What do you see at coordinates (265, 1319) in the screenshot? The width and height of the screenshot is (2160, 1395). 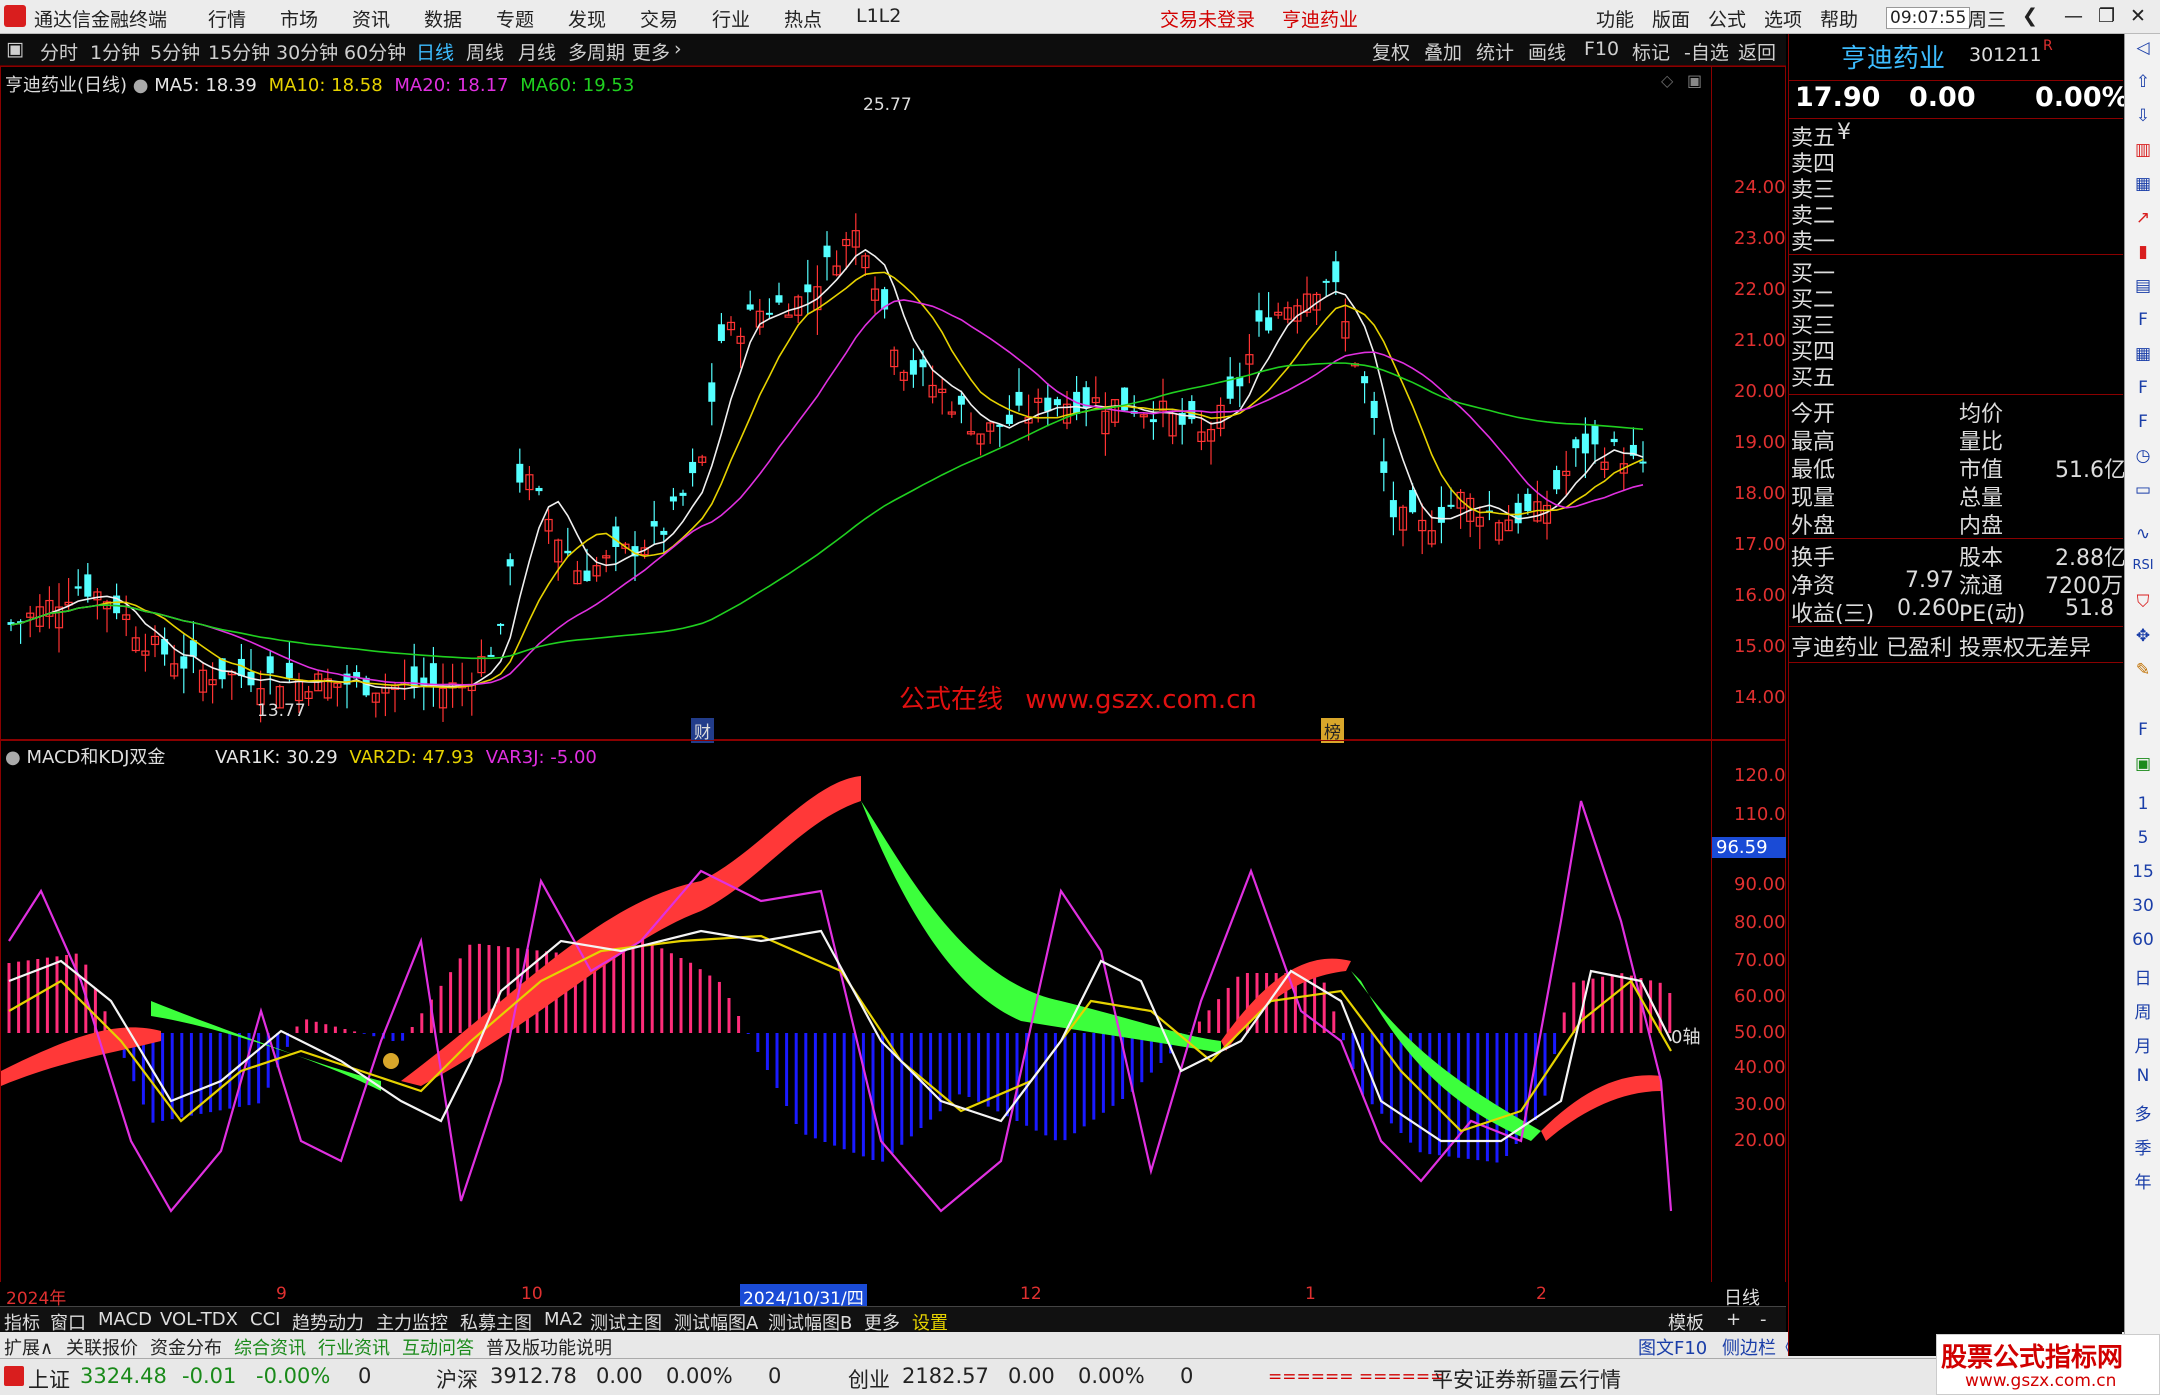 I see `tab-cci: CCI` at bounding box center [265, 1319].